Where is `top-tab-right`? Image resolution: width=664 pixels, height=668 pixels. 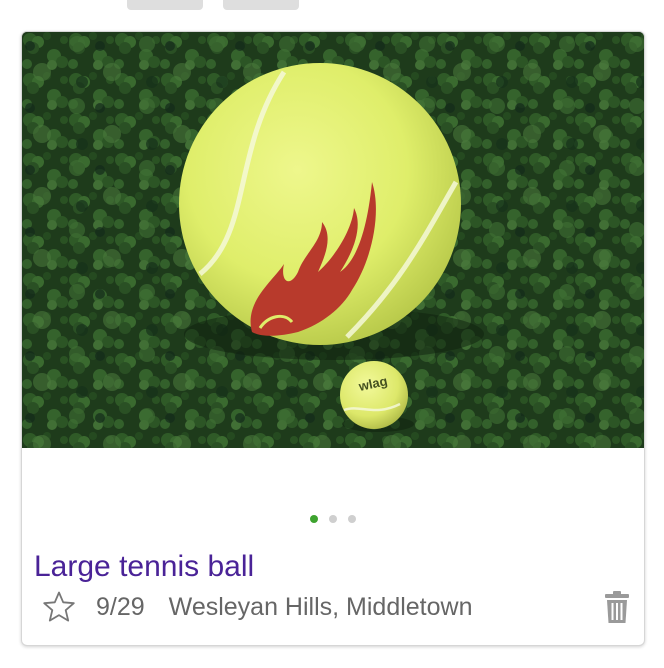
top-tab-right is located at coordinates (261, 5).